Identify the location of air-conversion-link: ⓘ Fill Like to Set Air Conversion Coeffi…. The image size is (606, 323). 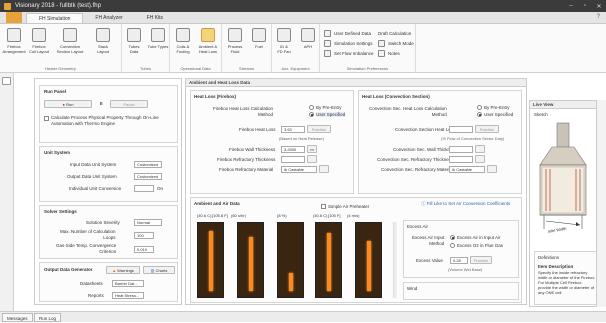
(465, 204).